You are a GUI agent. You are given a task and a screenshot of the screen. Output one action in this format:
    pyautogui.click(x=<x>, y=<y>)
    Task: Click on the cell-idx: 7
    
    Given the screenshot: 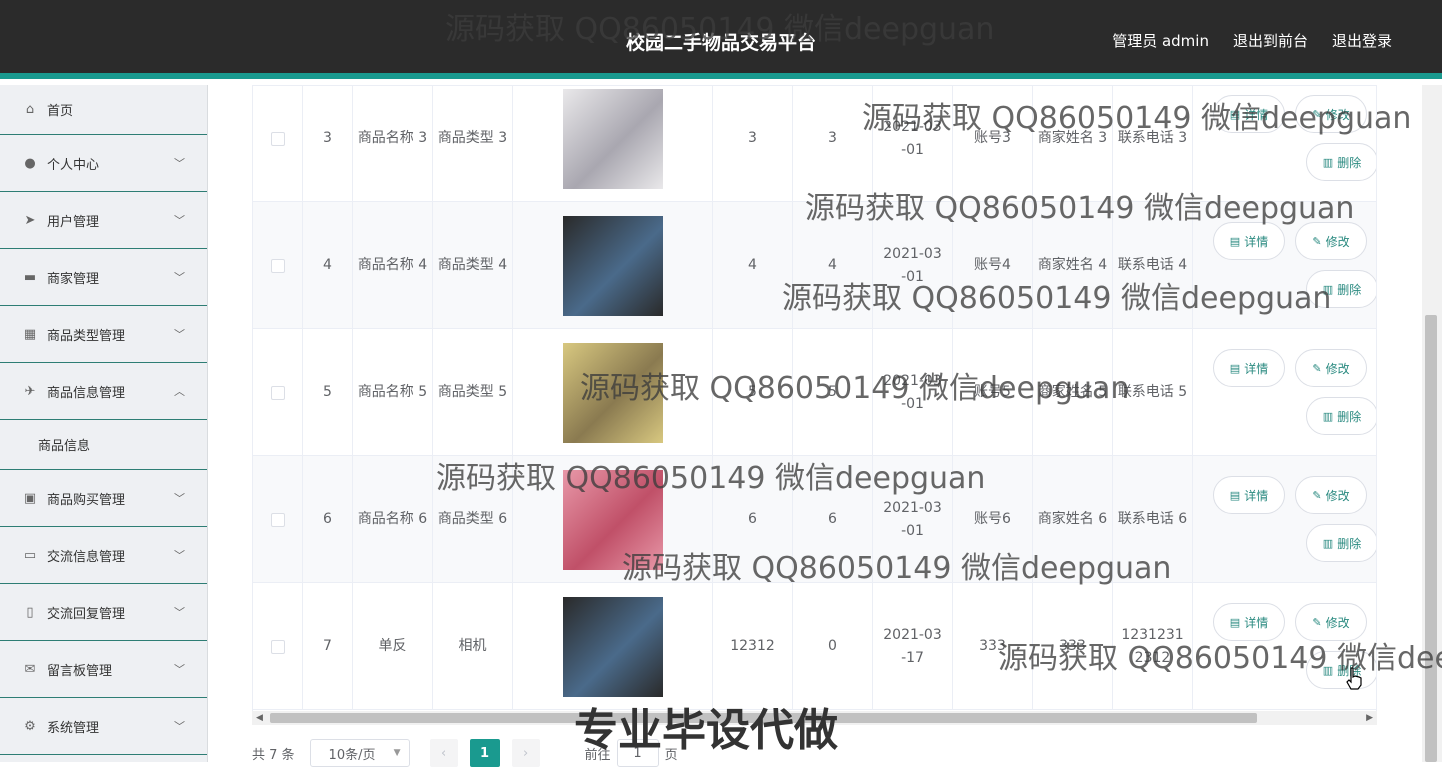 What is the action you would take?
    pyautogui.click(x=328, y=646)
    